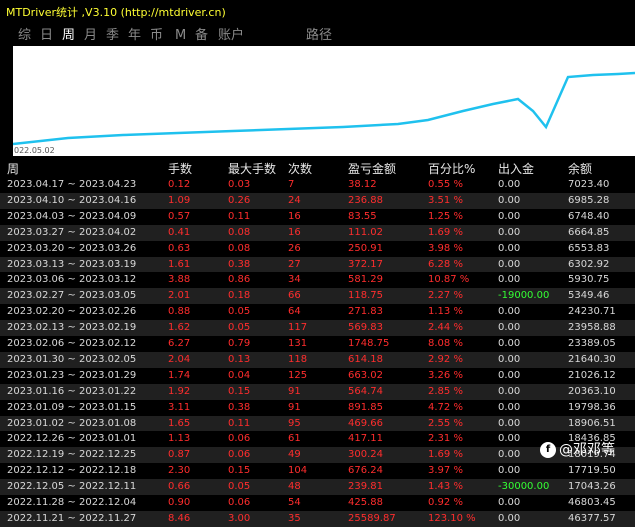  What do you see at coordinates (372, 169) in the screenshot?
I see `header-profit: 盈亏金额` at bounding box center [372, 169].